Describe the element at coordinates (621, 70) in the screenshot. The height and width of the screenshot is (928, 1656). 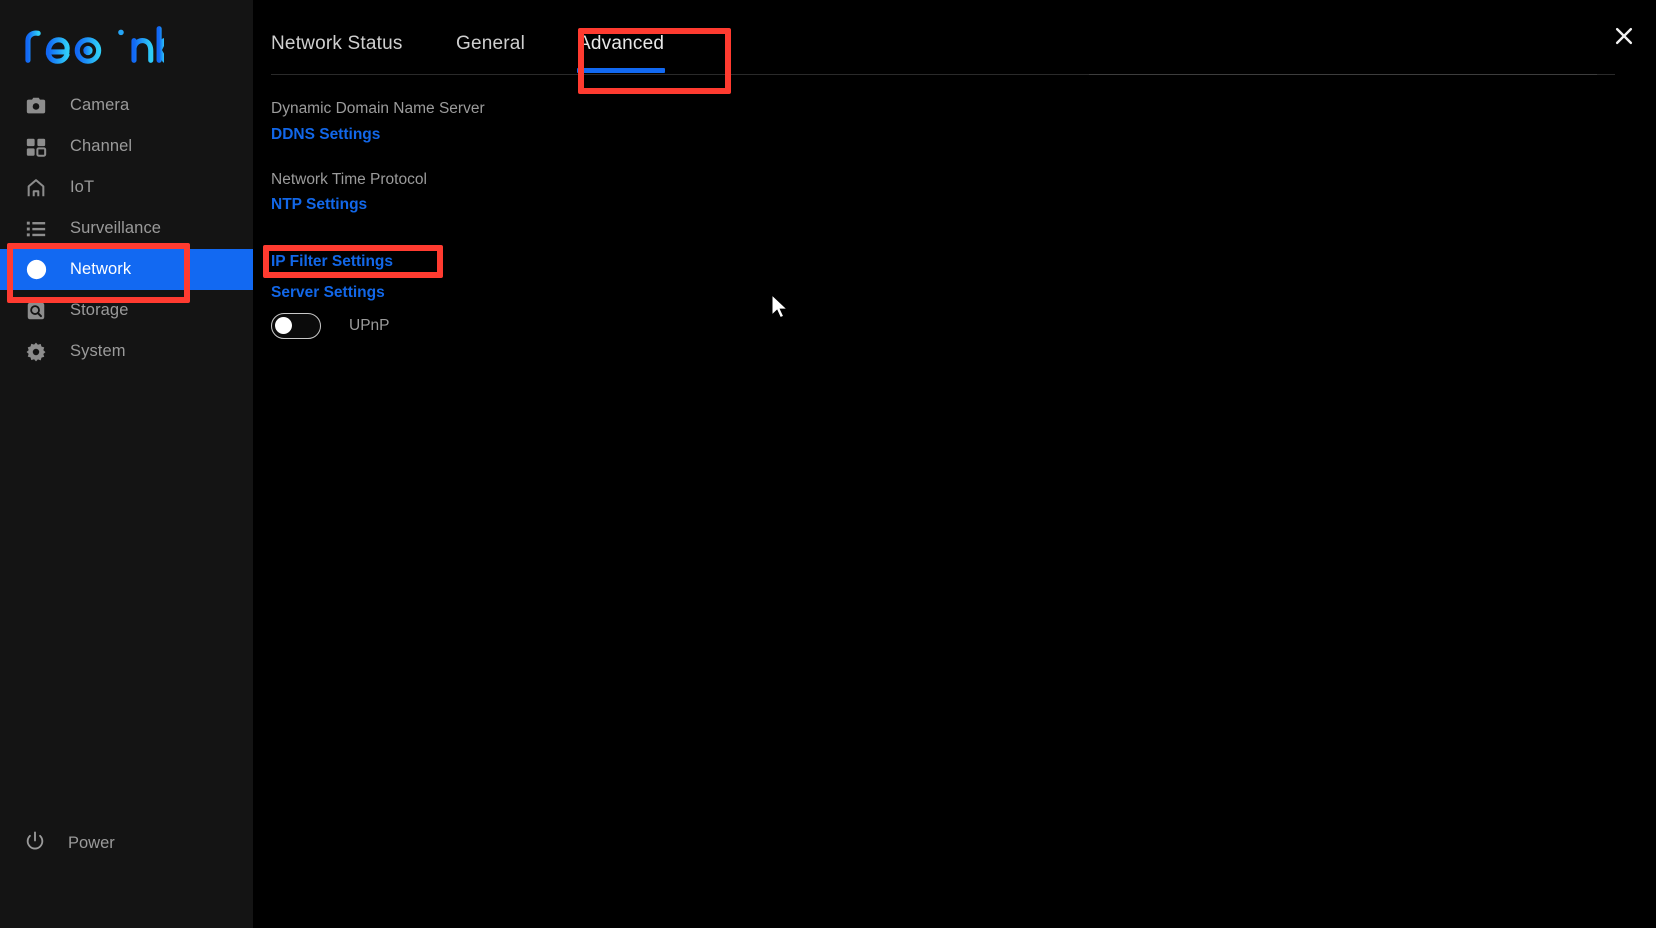
I see `tab-active-underline` at that location.